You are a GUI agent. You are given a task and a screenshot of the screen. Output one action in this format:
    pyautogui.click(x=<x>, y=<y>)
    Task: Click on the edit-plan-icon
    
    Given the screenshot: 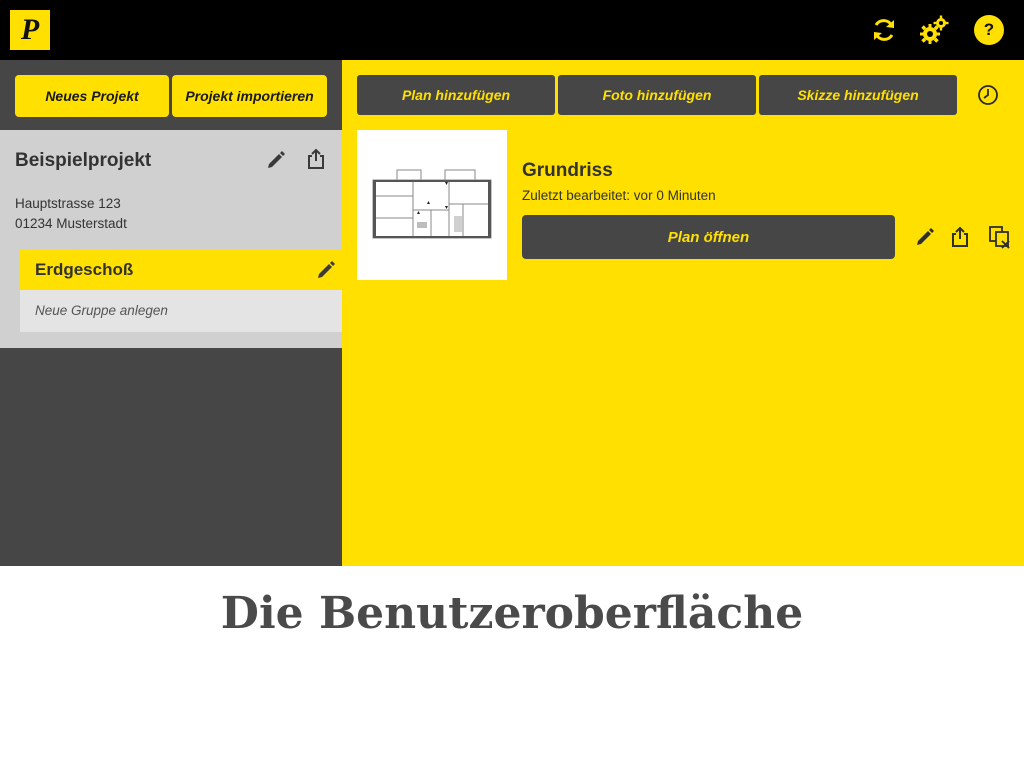 What is the action you would take?
    pyautogui.click(x=925, y=237)
    